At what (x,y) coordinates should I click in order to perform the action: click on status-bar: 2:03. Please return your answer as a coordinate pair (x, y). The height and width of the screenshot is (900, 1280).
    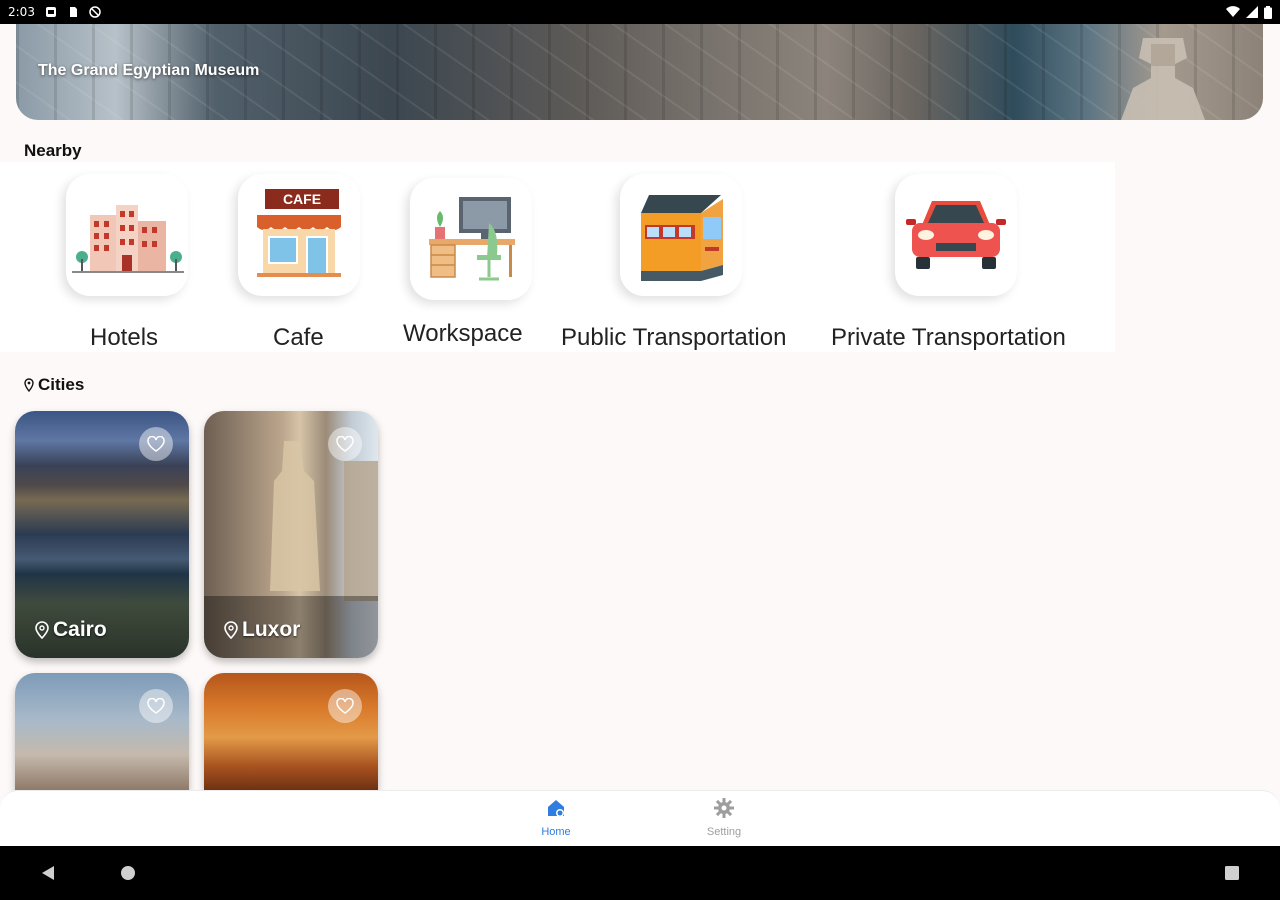
    Looking at the image, I should click on (640, 12).